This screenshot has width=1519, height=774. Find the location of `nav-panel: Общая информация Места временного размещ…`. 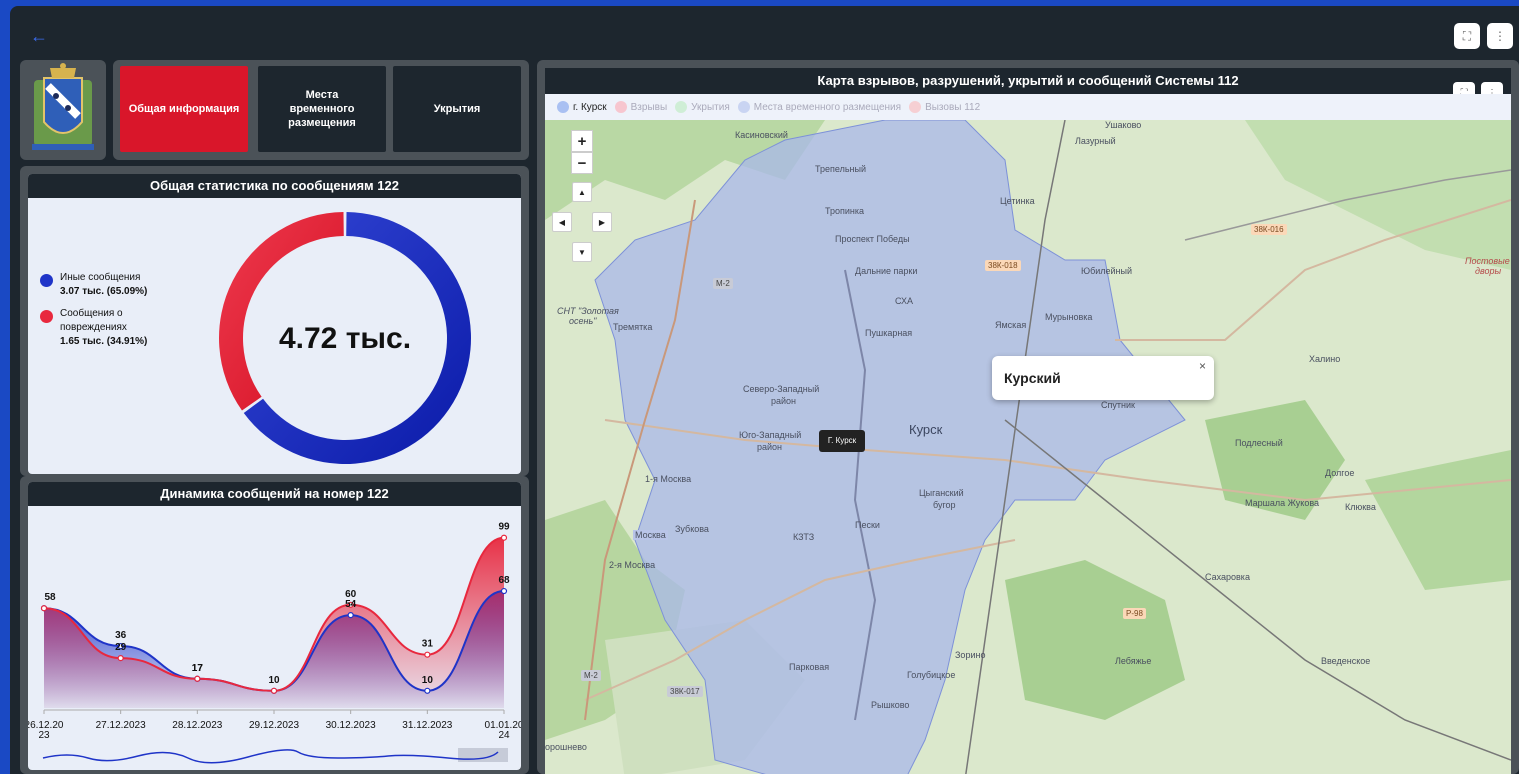

nav-panel: Общая информация Места временного размещ… is located at coordinates (321, 110).